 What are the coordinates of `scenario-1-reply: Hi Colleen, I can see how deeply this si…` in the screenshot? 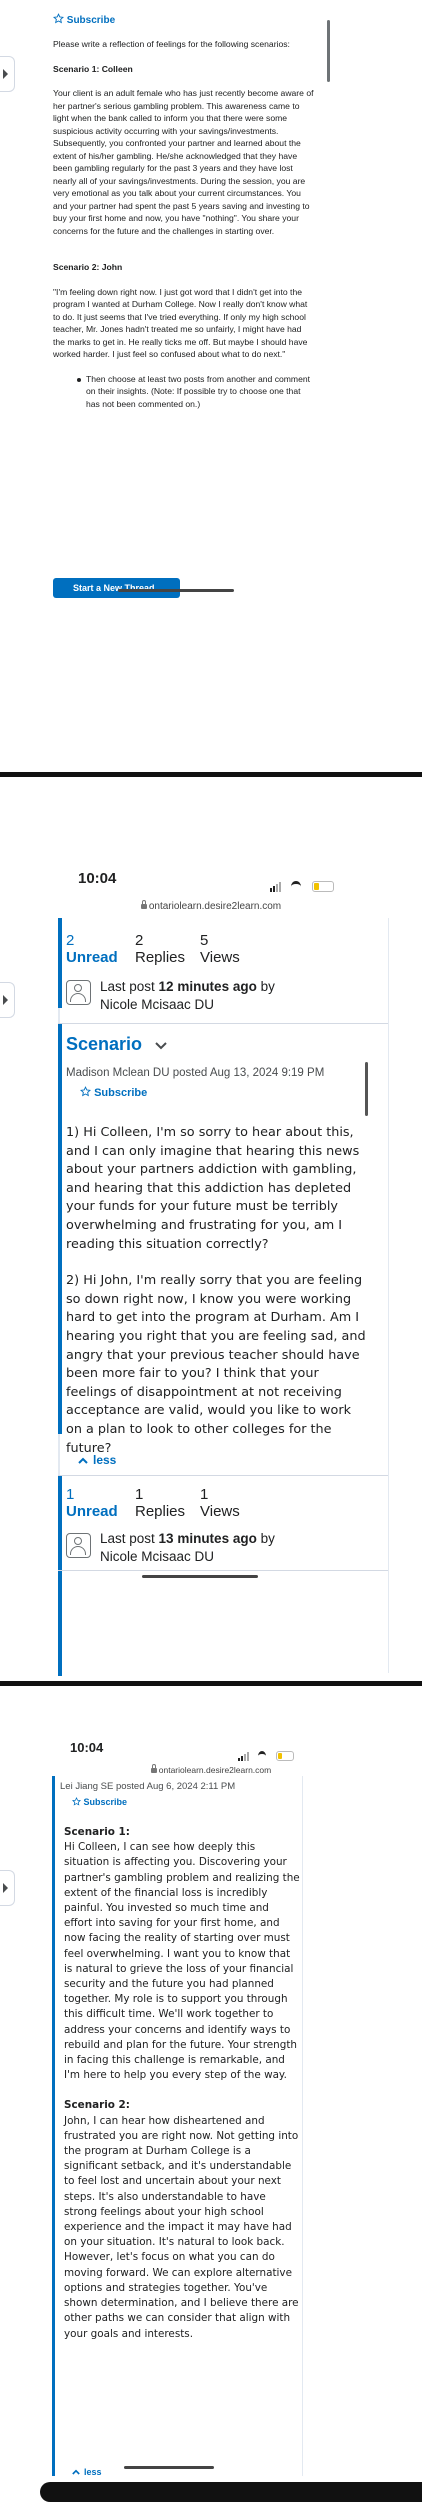 It's located at (182, 1961).